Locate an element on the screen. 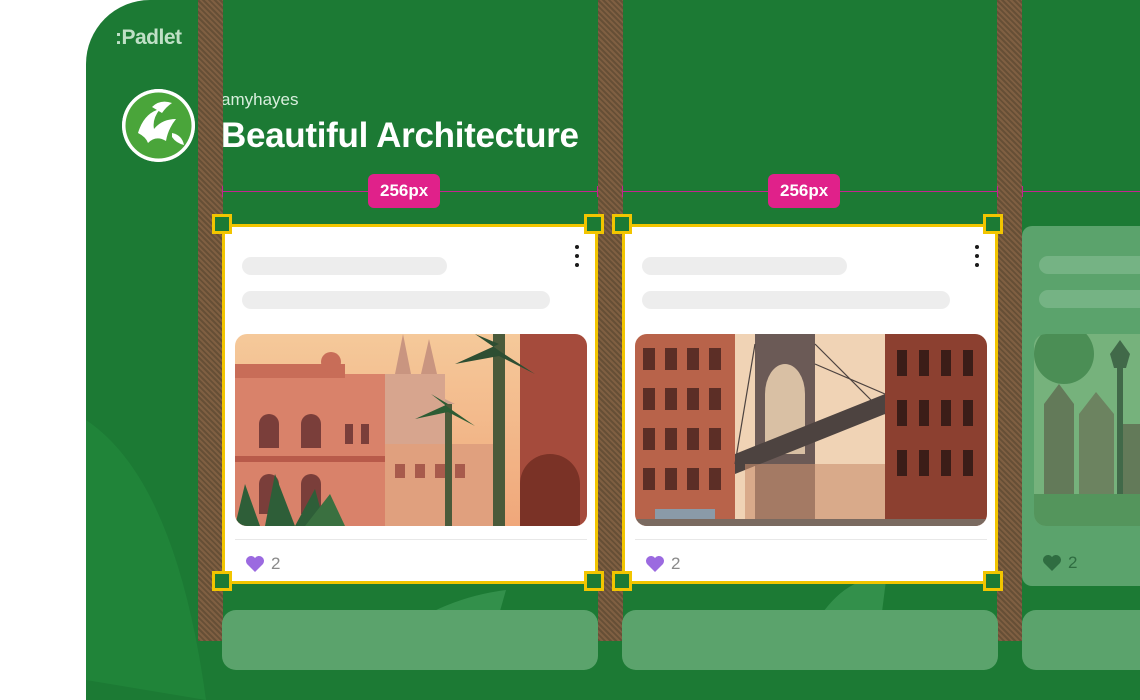 This screenshot has width=1140, height=700. post-card: 2 is located at coordinates (1081, 406).